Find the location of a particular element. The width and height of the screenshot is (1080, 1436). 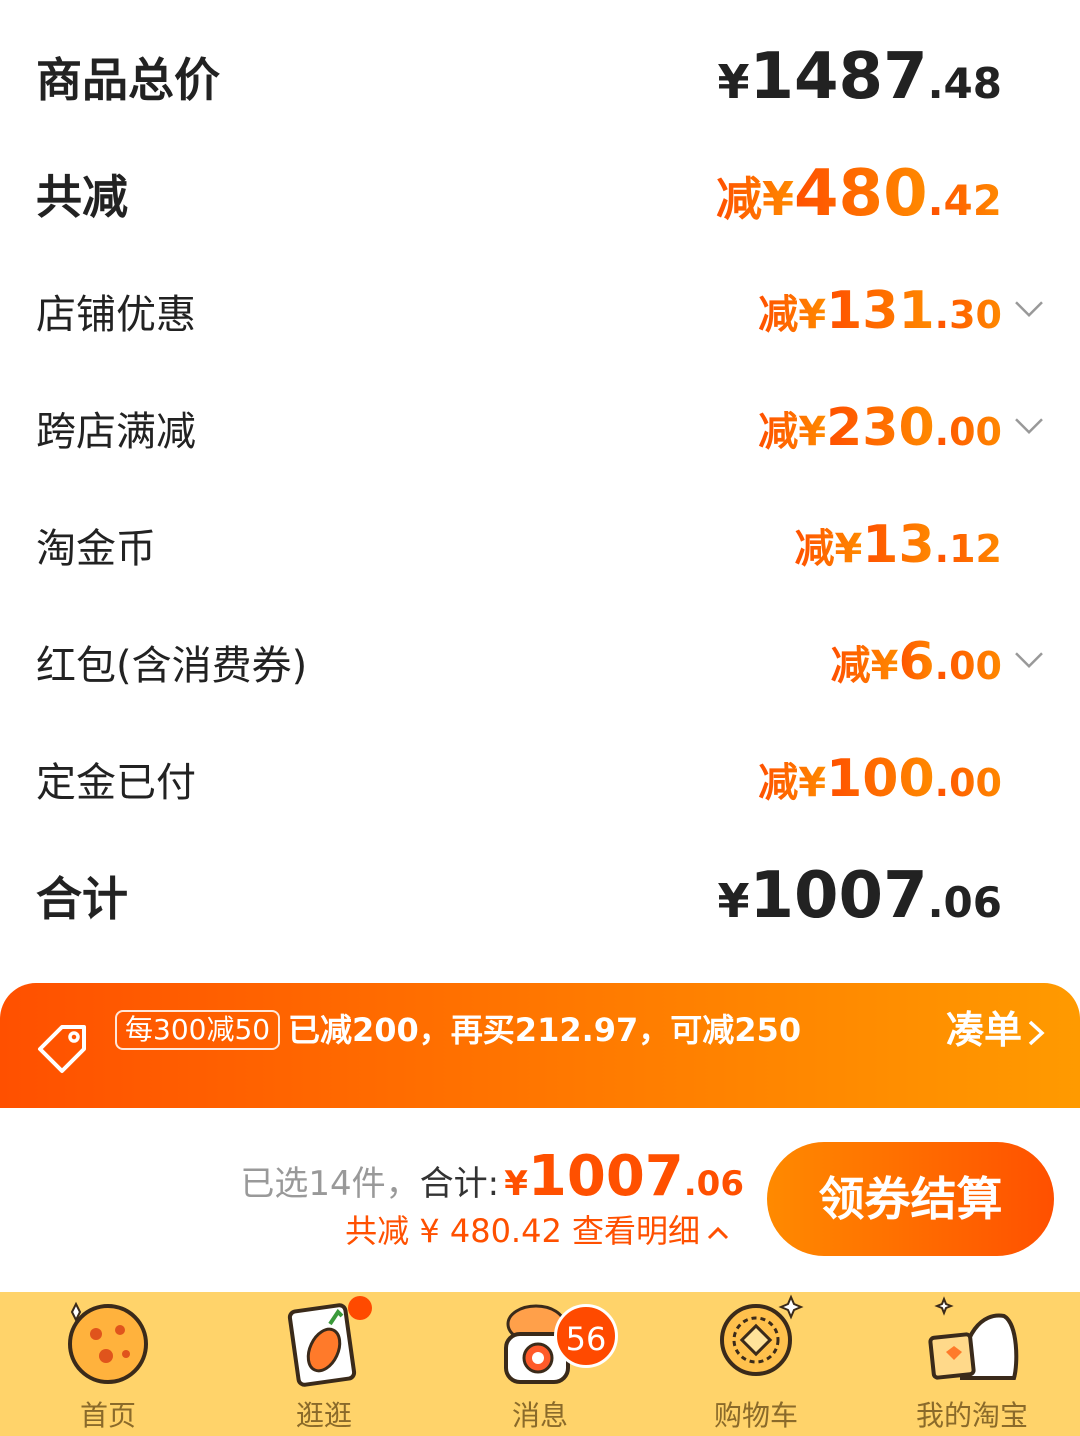

chevron-right-icon is located at coordinates (1036, 1032).